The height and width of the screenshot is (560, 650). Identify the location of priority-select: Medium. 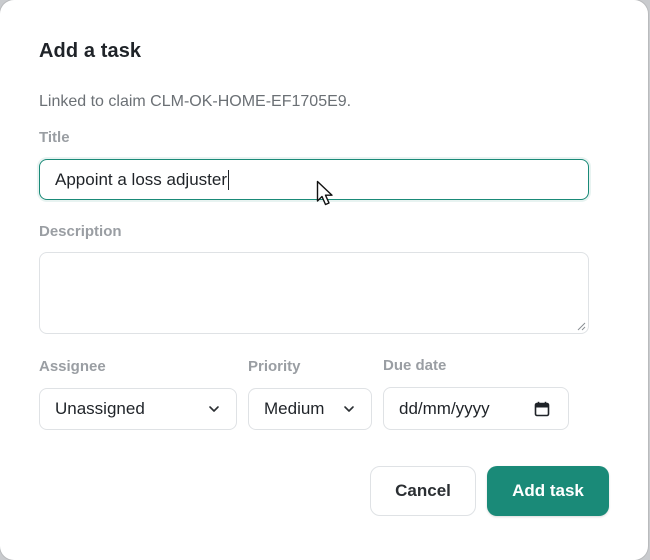
(310, 409).